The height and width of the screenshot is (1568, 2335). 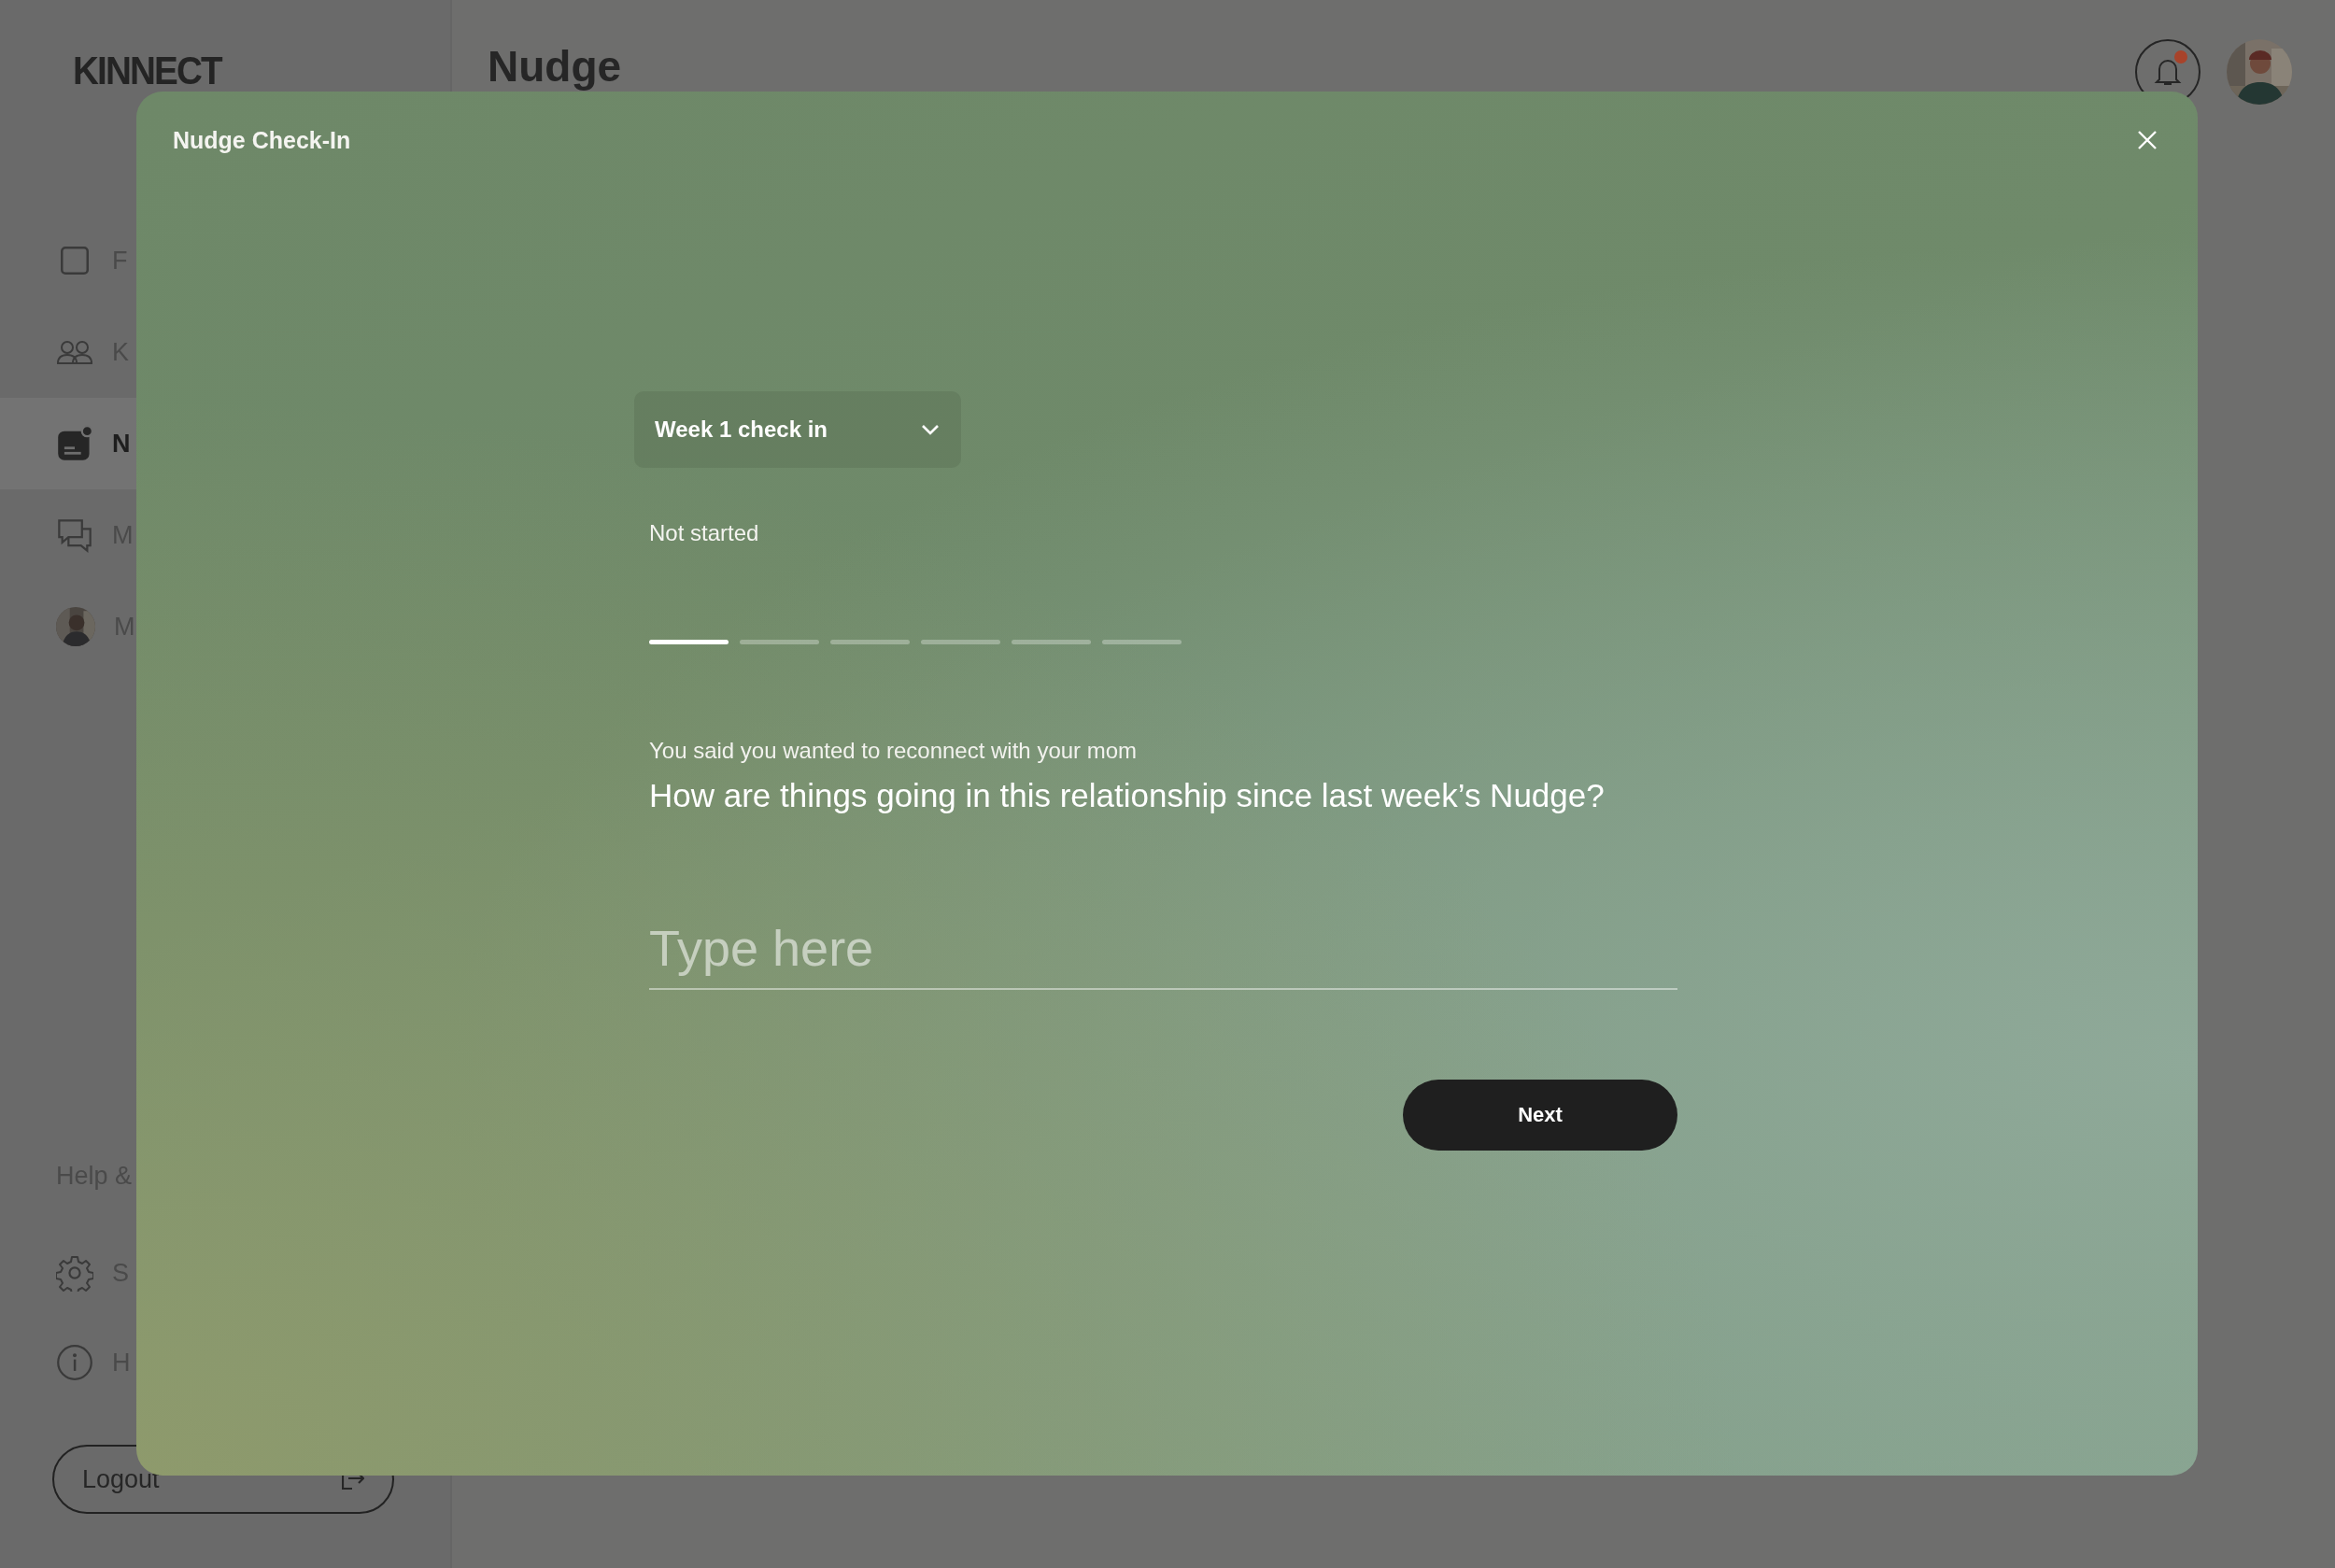 I want to click on next-button: Next, so click(x=1540, y=1115).